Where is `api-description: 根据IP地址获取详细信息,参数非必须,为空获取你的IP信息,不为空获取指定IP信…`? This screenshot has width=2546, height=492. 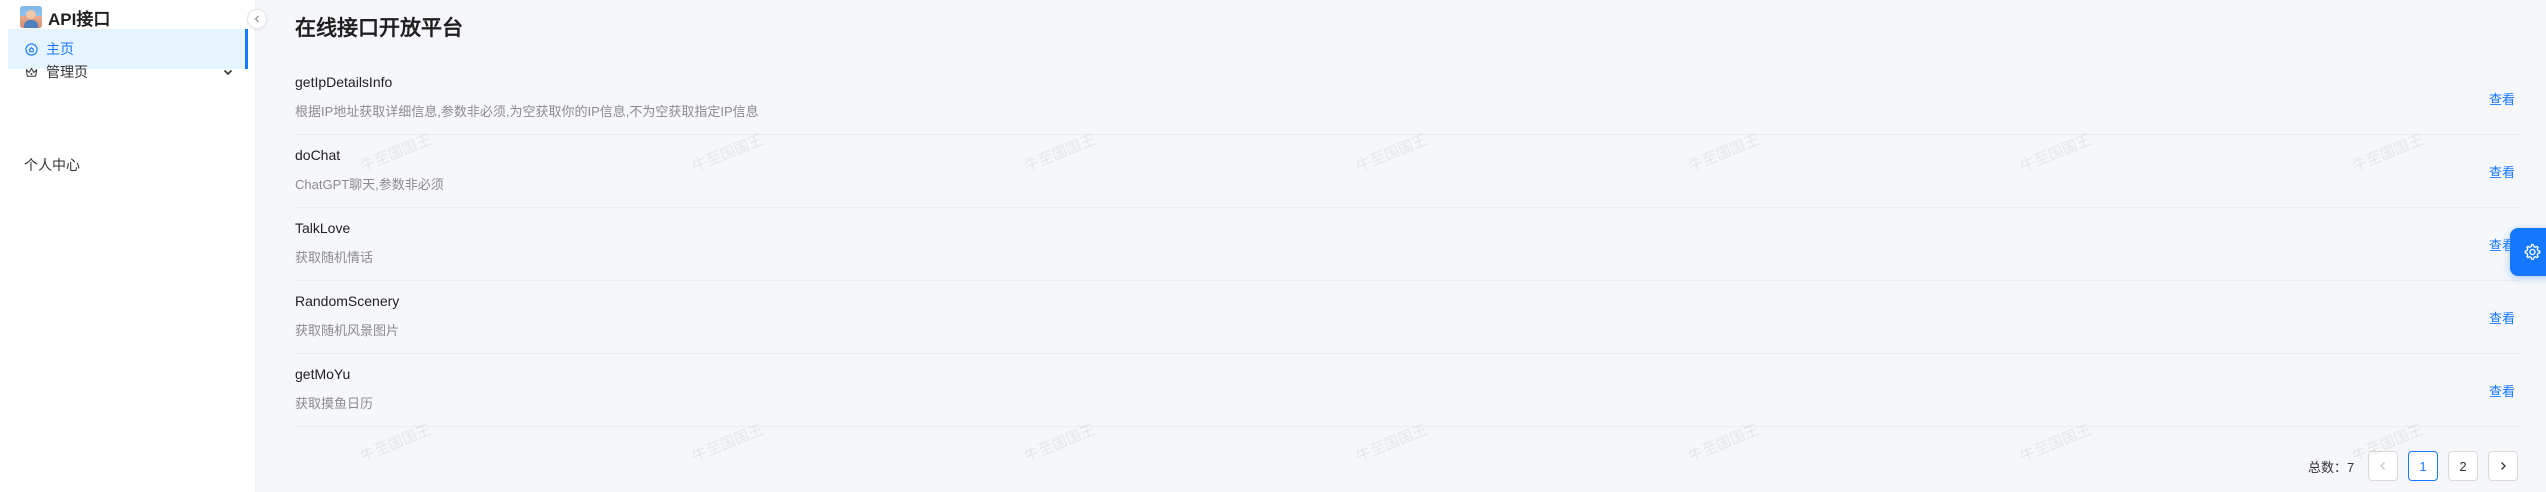
api-description: 根据IP地址获取详细信息,参数非必须,为空获取你的IP信息,不为空获取指定IP信… is located at coordinates (527, 111).